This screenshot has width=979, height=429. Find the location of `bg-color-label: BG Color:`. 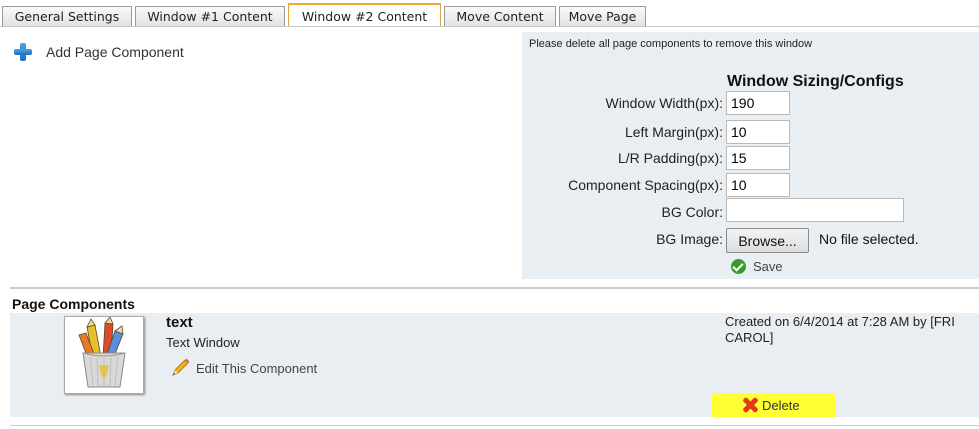

bg-color-label: BG Color: is located at coordinates (692, 212).